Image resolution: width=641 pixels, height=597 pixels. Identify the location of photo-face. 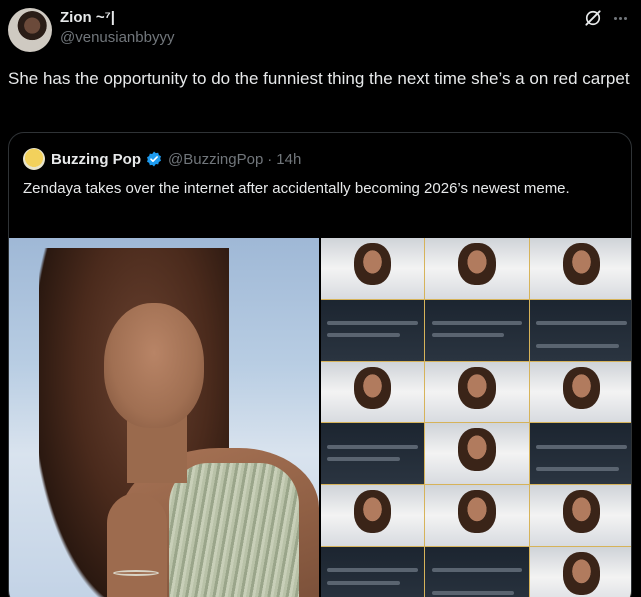
(154, 365).